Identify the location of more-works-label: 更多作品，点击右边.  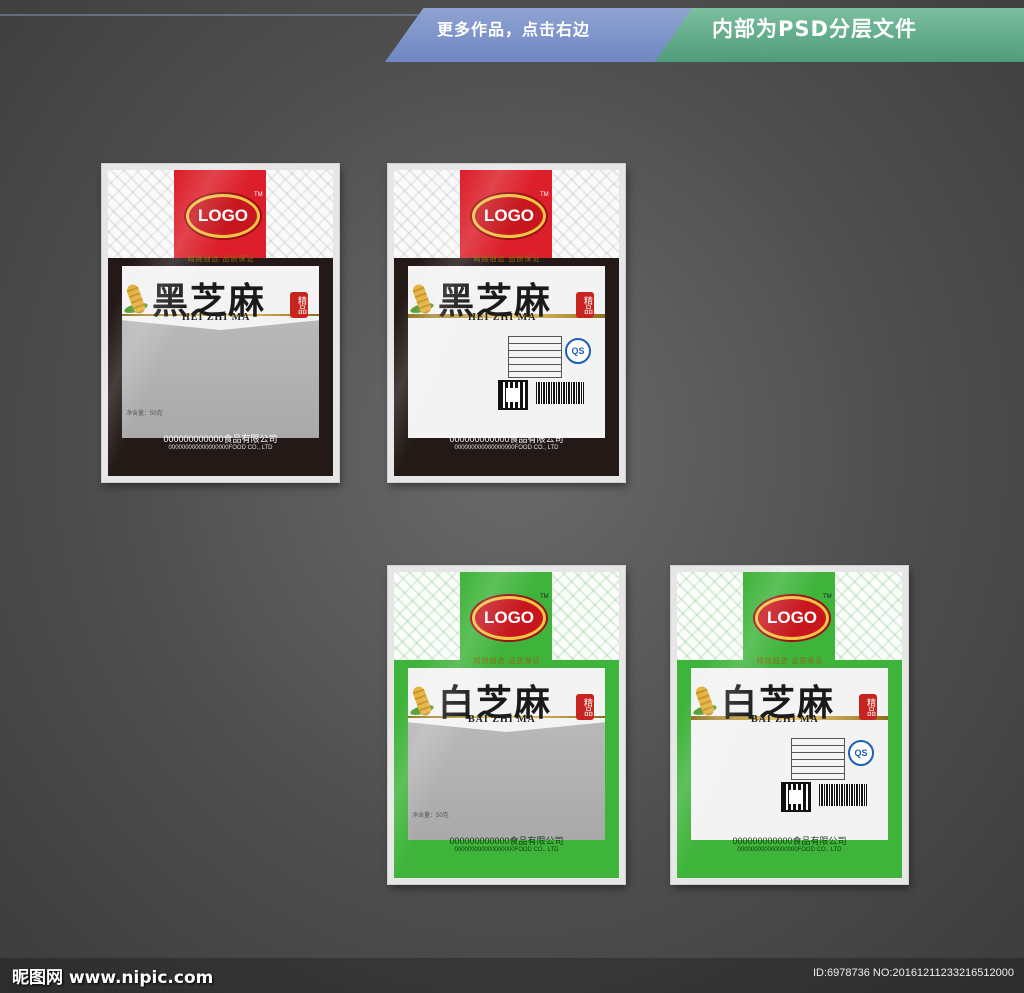
(513, 28).